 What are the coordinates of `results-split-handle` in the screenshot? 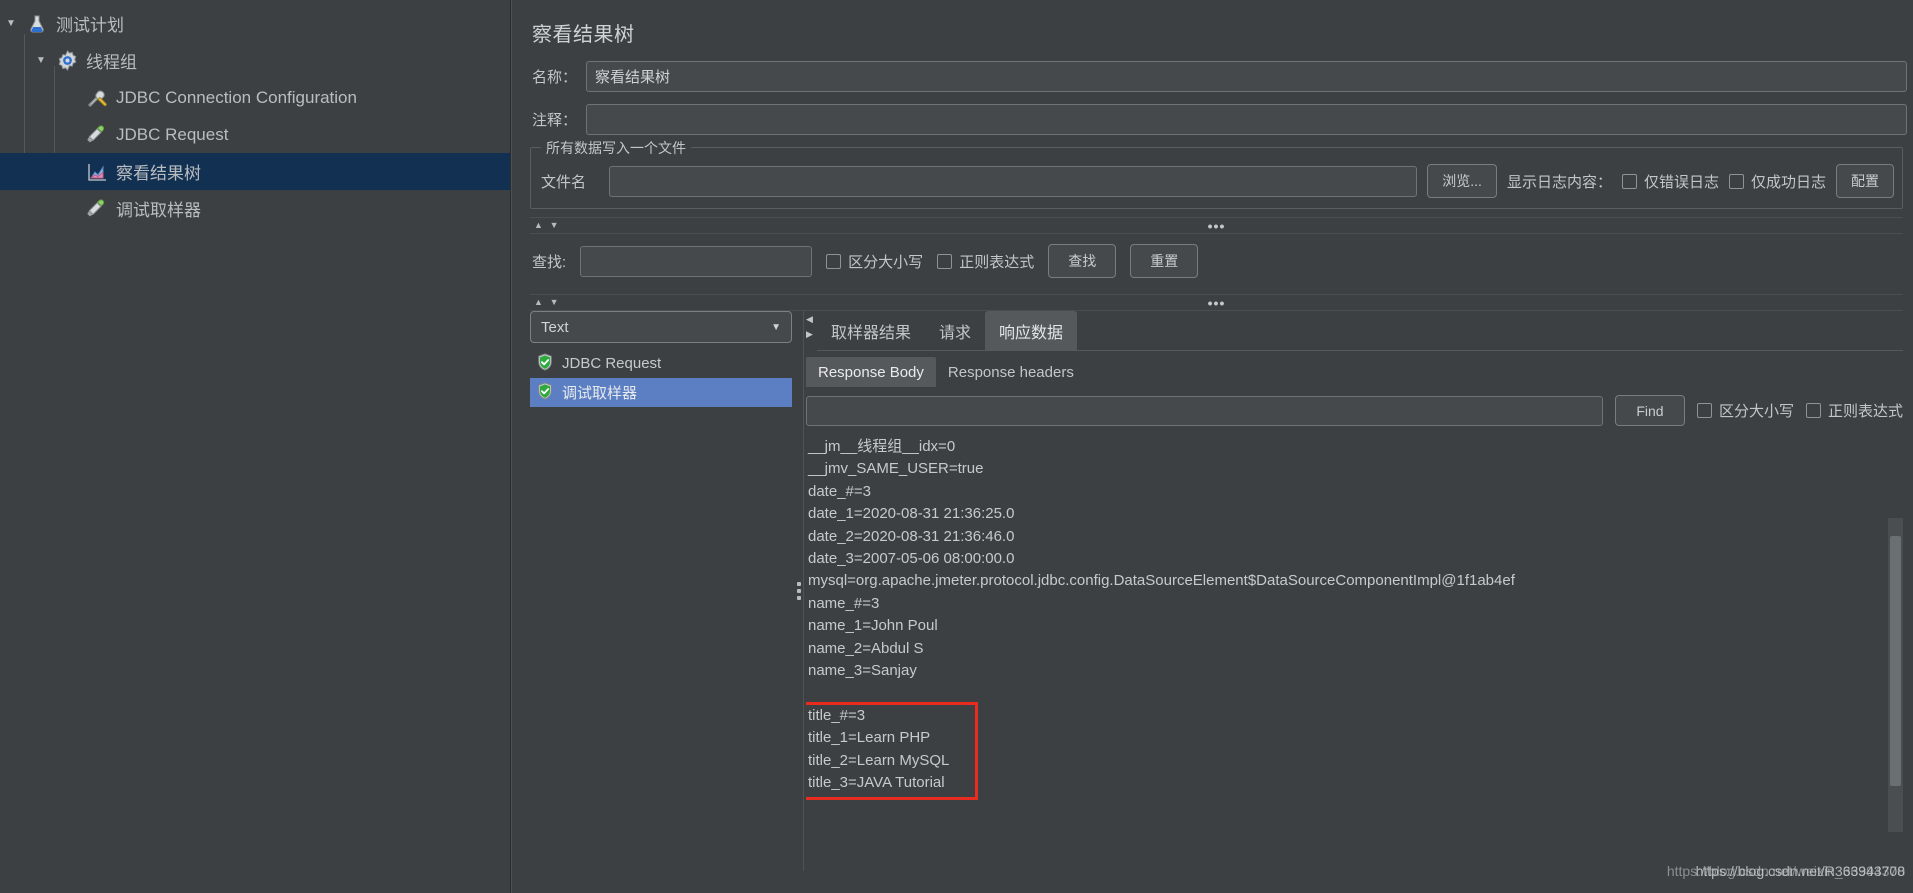 It's located at (799, 591).